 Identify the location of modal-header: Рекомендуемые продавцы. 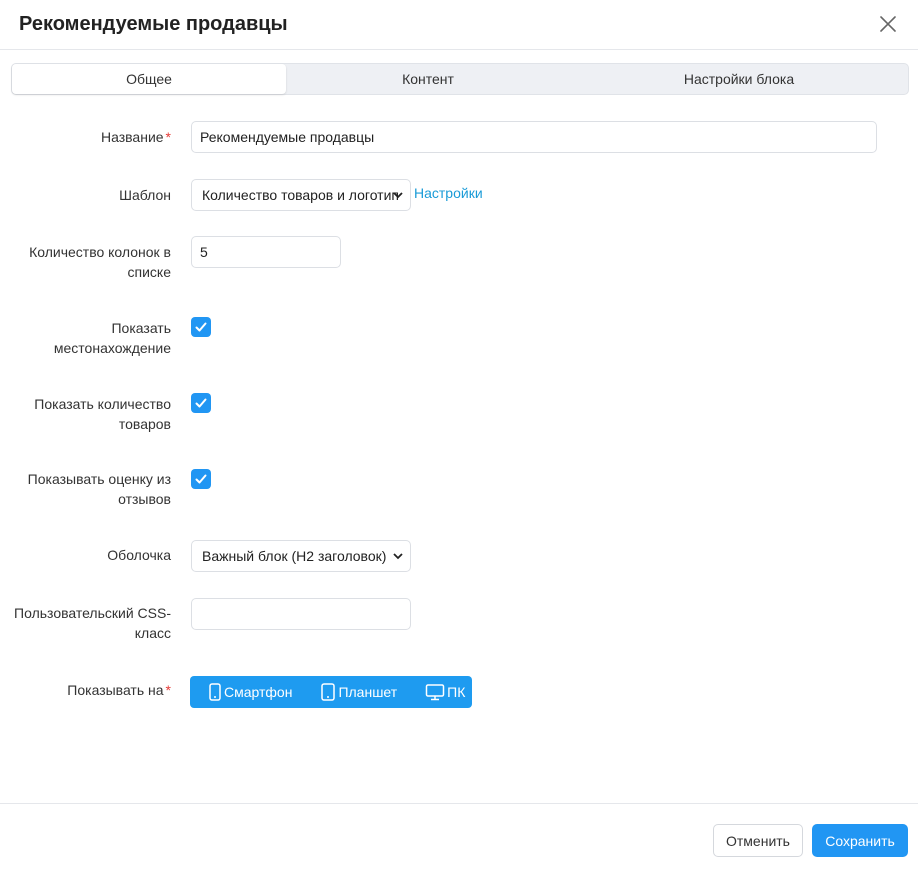
(459, 25).